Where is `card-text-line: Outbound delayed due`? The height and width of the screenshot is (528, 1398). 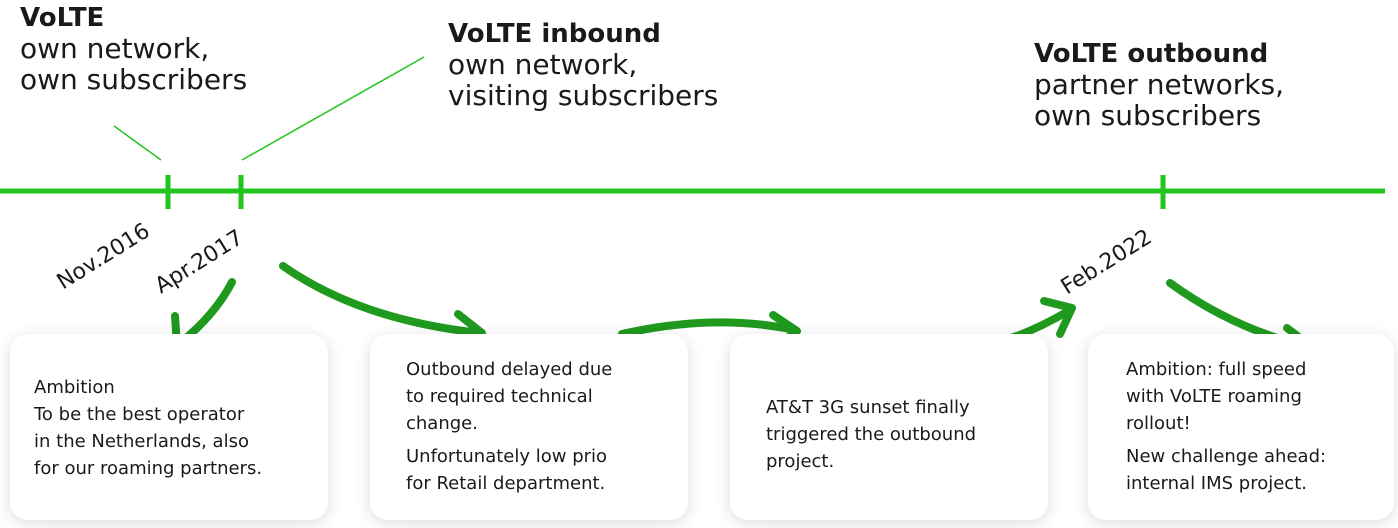
card-text-line: Outbound delayed due is located at coordinates (509, 369).